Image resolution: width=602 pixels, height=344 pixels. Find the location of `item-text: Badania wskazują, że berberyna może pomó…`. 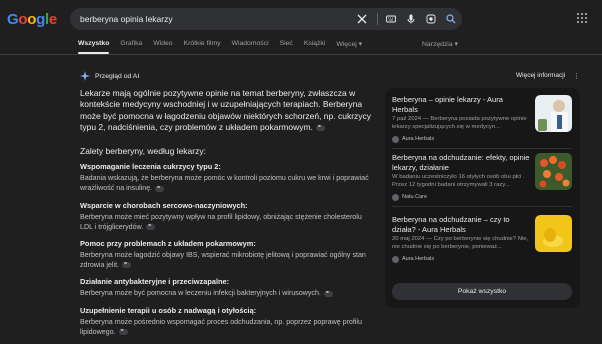

item-text: Badania wskazują, że berberyna może pomó… is located at coordinates (227, 183).